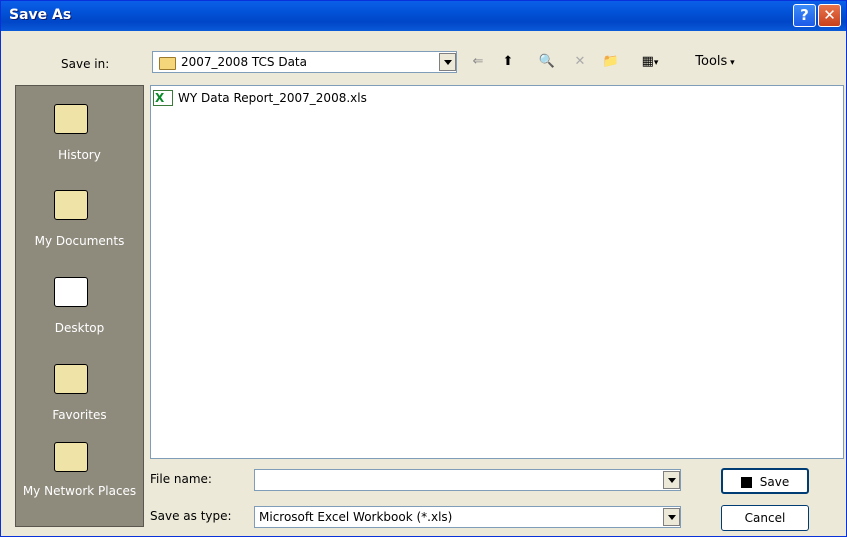 Image resolution: width=847 pixels, height=537 pixels. Describe the element at coordinates (79, 155) in the screenshot. I see `place-history-label: History` at that location.